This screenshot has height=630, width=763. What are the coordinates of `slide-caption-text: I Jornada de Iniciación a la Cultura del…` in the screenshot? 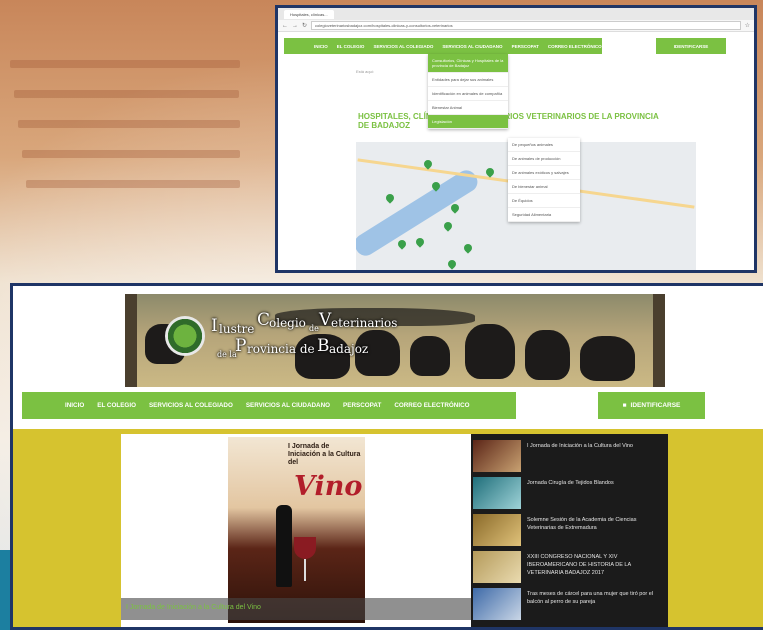 It's located at (193, 607).